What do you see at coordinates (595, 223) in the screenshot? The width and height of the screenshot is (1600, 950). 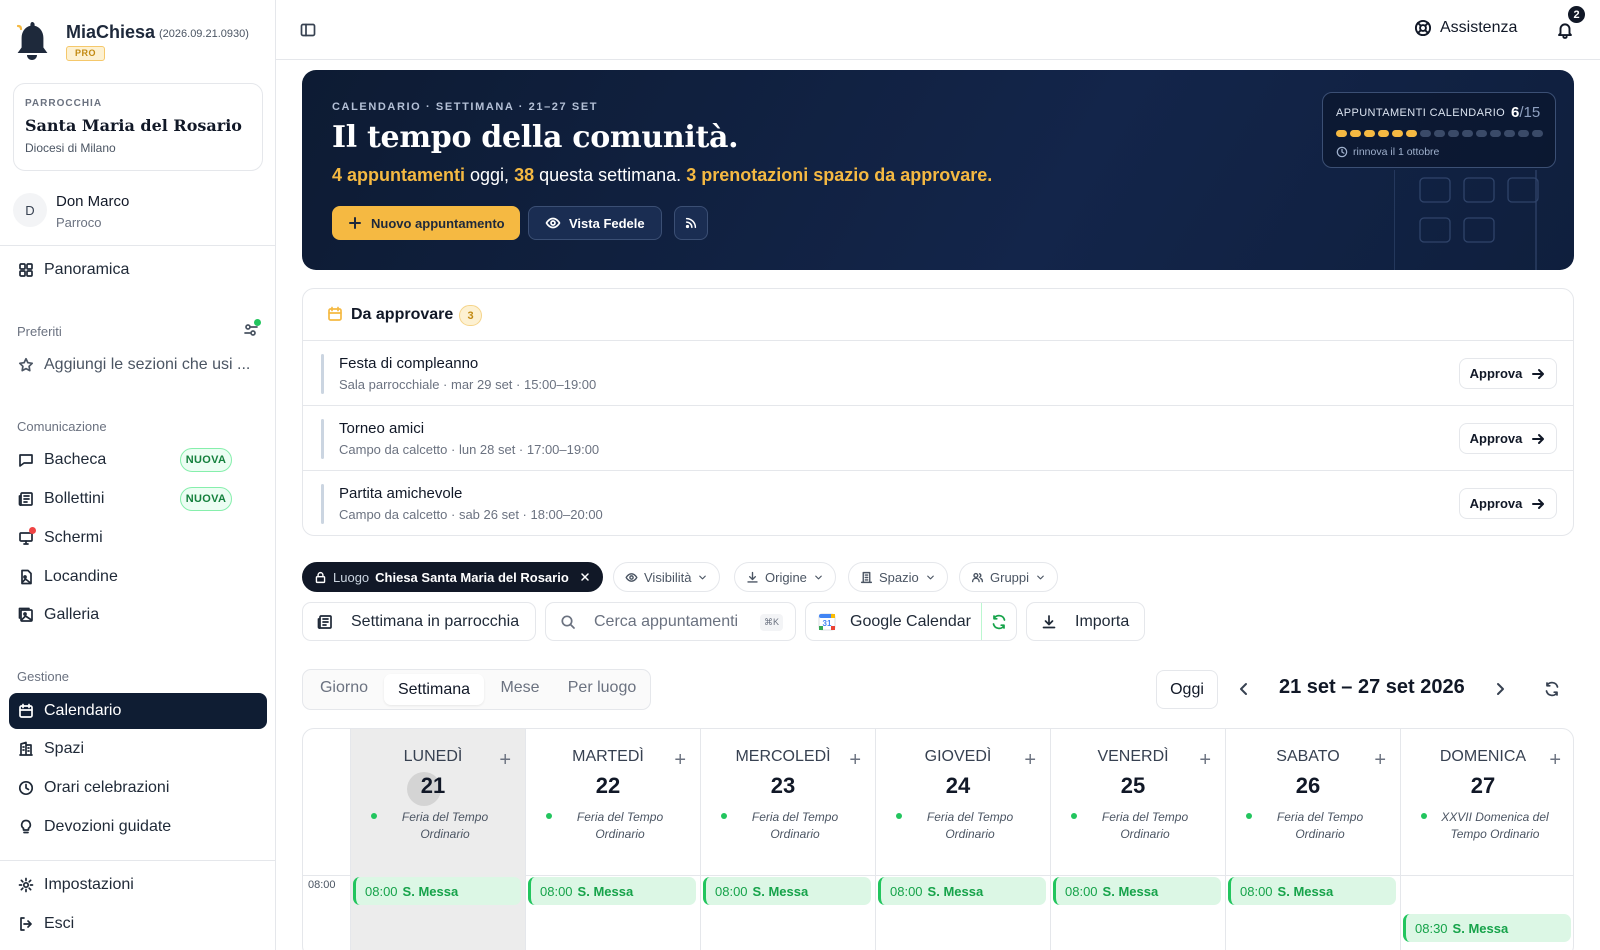 I see `faithful-view-button: Vista Fedele` at bounding box center [595, 223].